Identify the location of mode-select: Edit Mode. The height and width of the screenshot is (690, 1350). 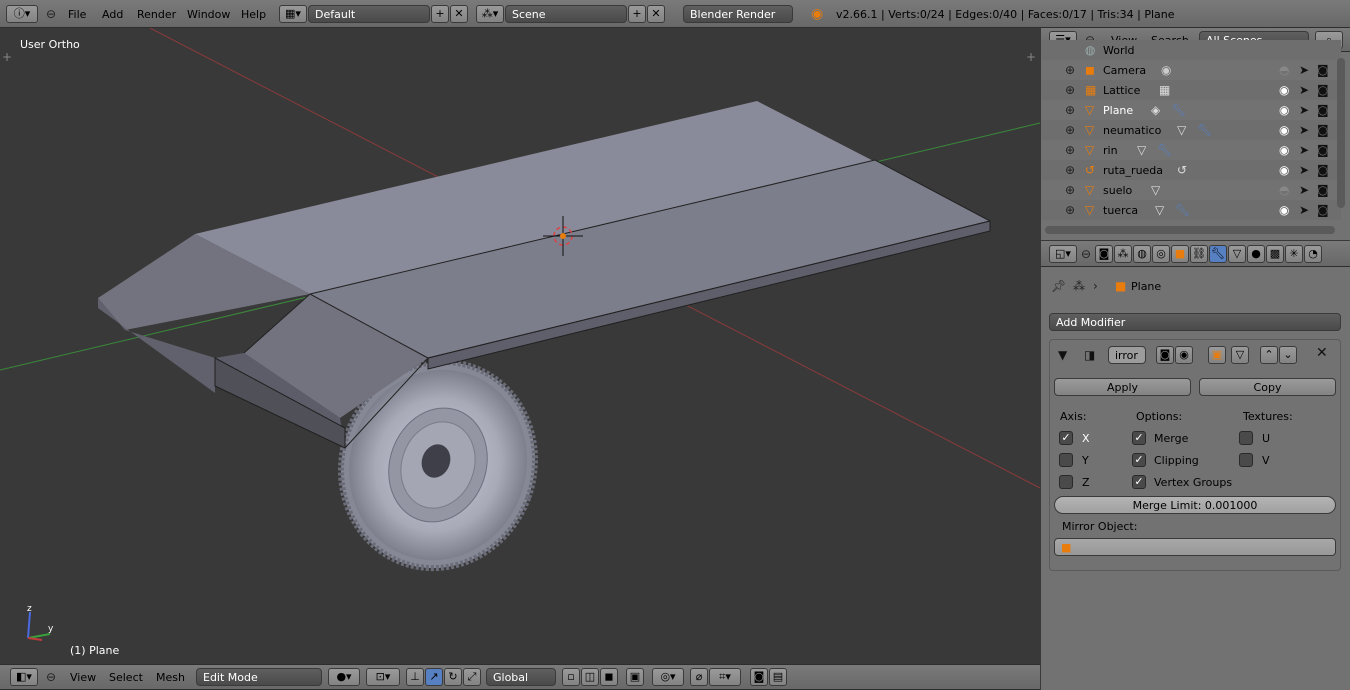
(259, 677).